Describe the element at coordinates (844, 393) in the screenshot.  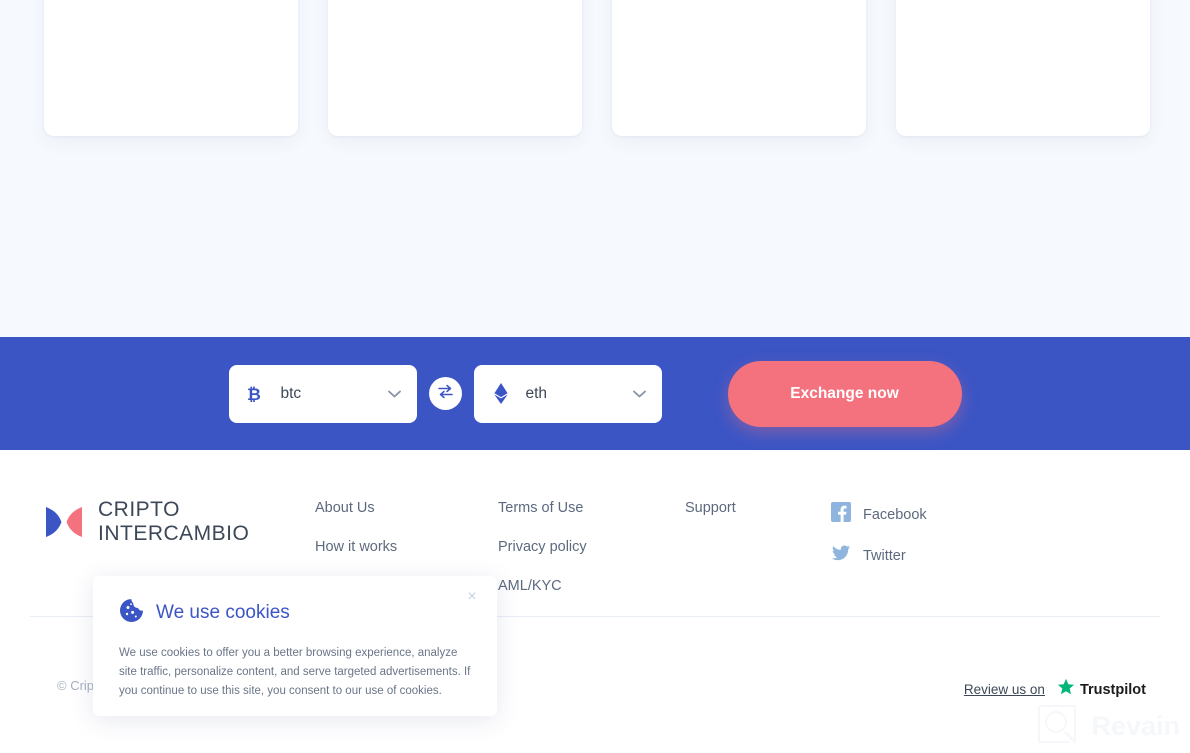
I see `exchange-now-button: Exchange now` at that location.